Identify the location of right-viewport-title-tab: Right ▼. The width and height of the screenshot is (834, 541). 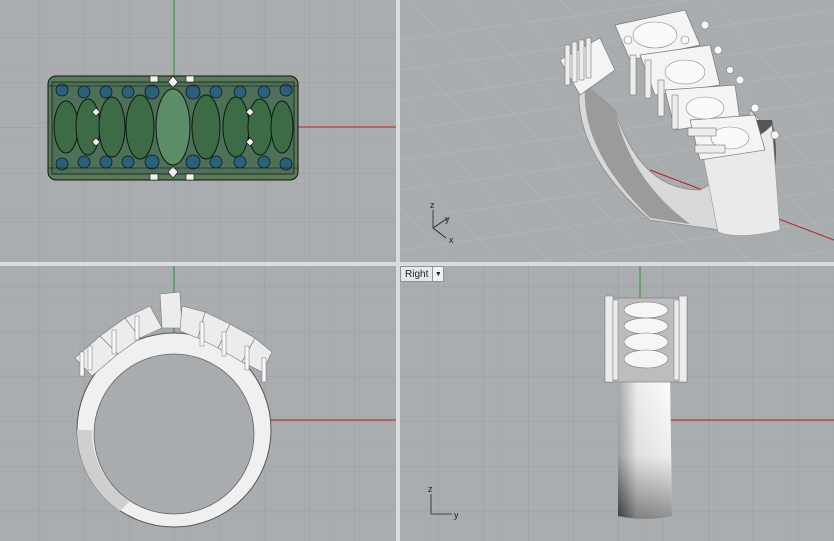
(422, 274).